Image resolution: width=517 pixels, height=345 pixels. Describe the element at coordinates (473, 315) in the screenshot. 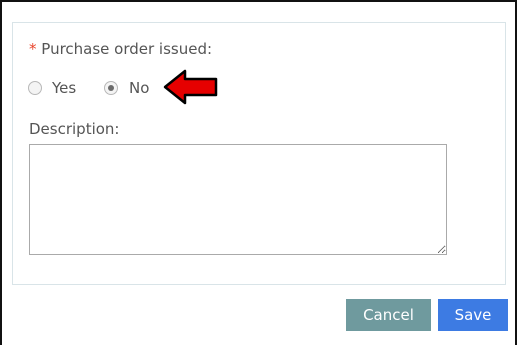

I see `save-button: Save` at that location.